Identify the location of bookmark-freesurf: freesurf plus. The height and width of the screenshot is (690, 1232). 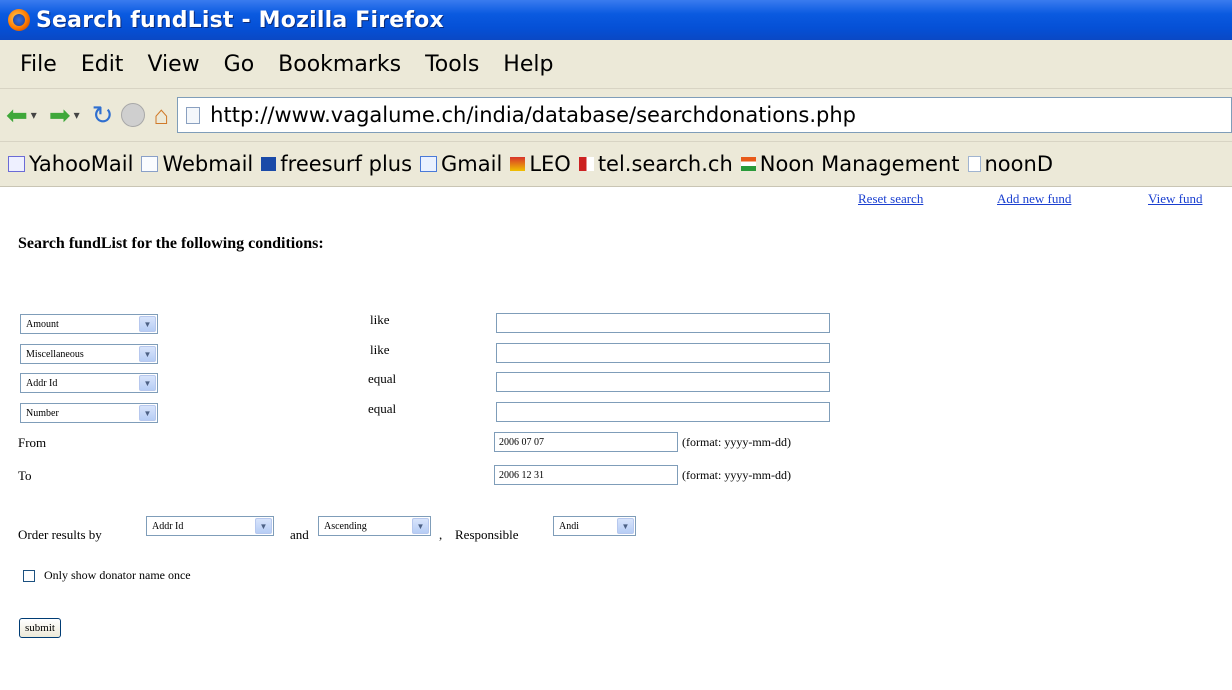
(336, 164).